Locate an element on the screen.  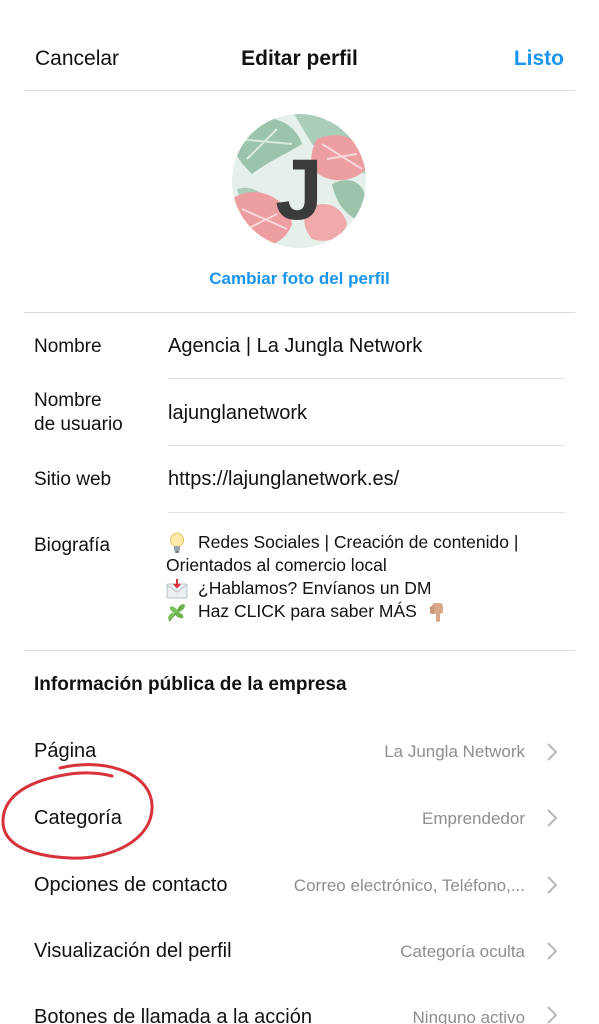
bio-line: Haz CLICK para saber MÁS is located at coordinates (371, 611).